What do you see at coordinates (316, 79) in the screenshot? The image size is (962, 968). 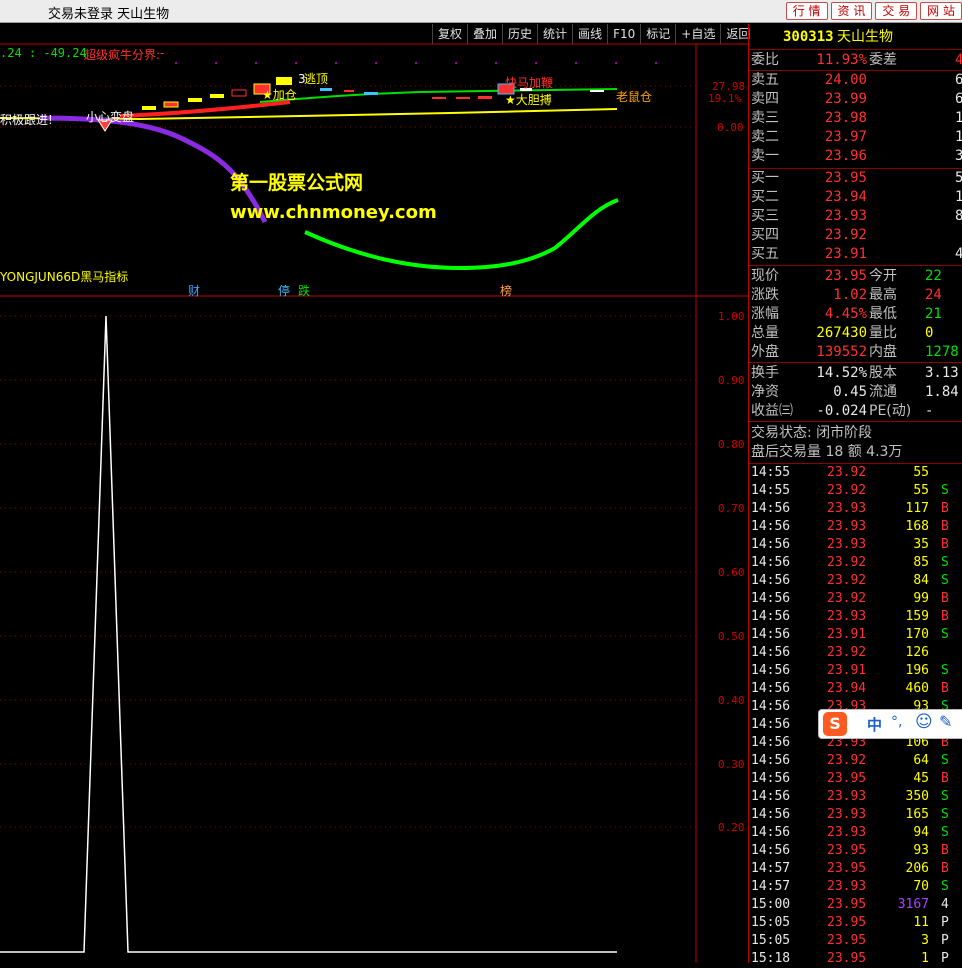 I see `label-escape-top: 逃顶` at bounding box center [316, 79].